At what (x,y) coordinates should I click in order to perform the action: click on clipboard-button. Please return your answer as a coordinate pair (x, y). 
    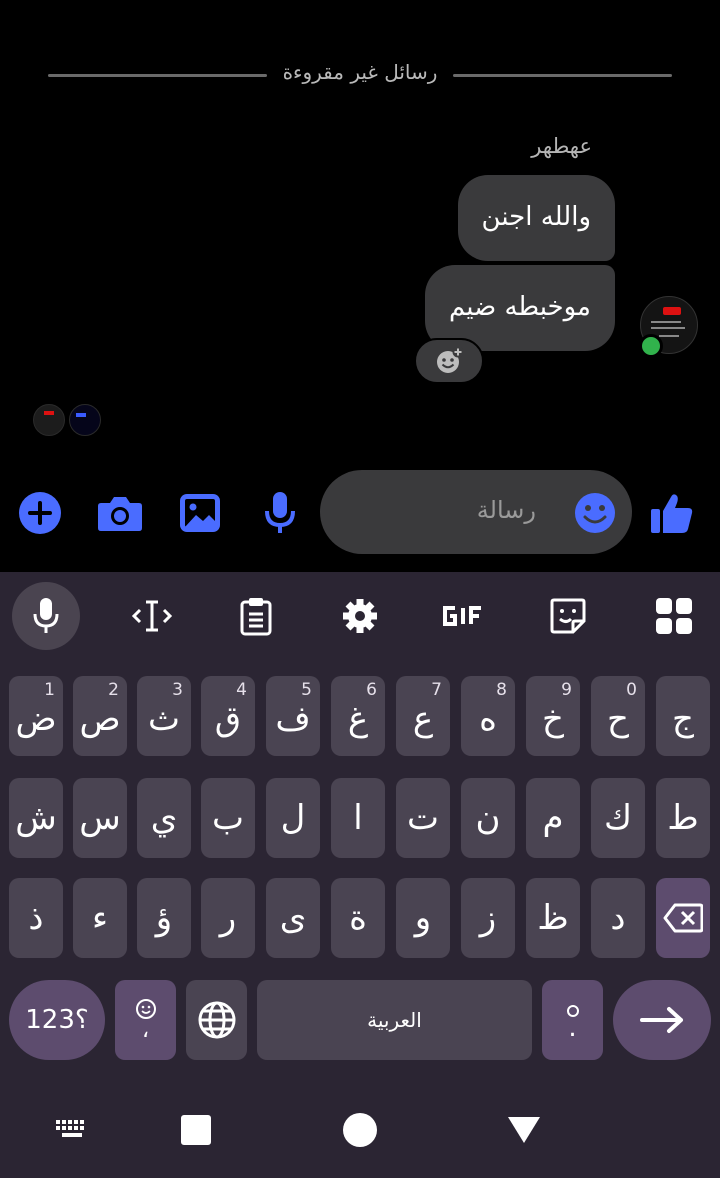
    Looking at the image, I should click on (256, 616).